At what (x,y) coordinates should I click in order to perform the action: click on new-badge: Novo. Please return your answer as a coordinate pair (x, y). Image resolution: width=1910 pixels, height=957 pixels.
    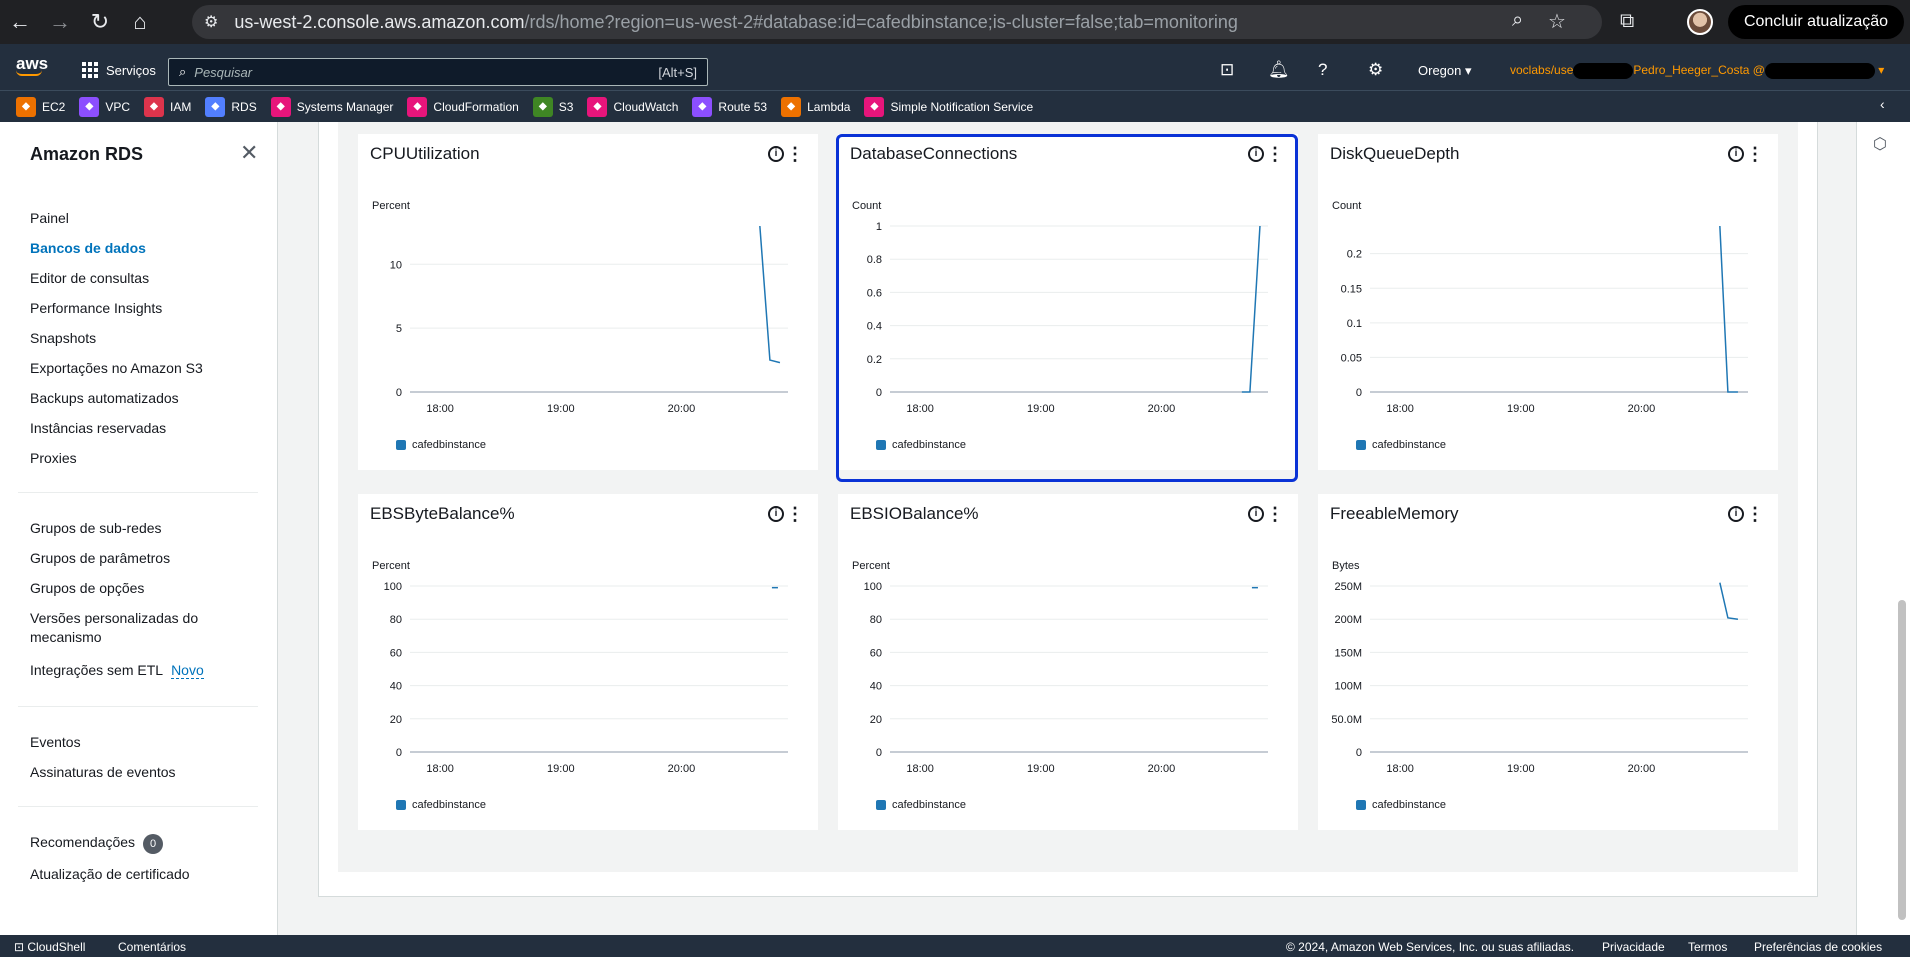
    Looking at the image, I should click on (187, 670).